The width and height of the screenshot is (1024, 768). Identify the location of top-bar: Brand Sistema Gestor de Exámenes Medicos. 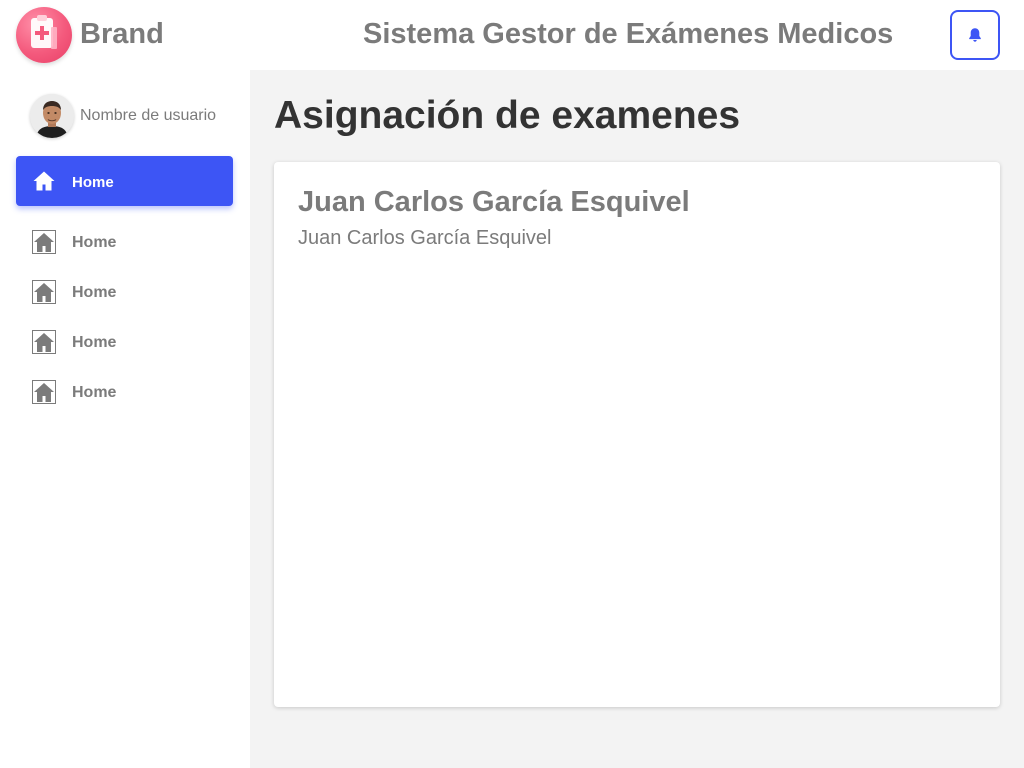
(512, 35).